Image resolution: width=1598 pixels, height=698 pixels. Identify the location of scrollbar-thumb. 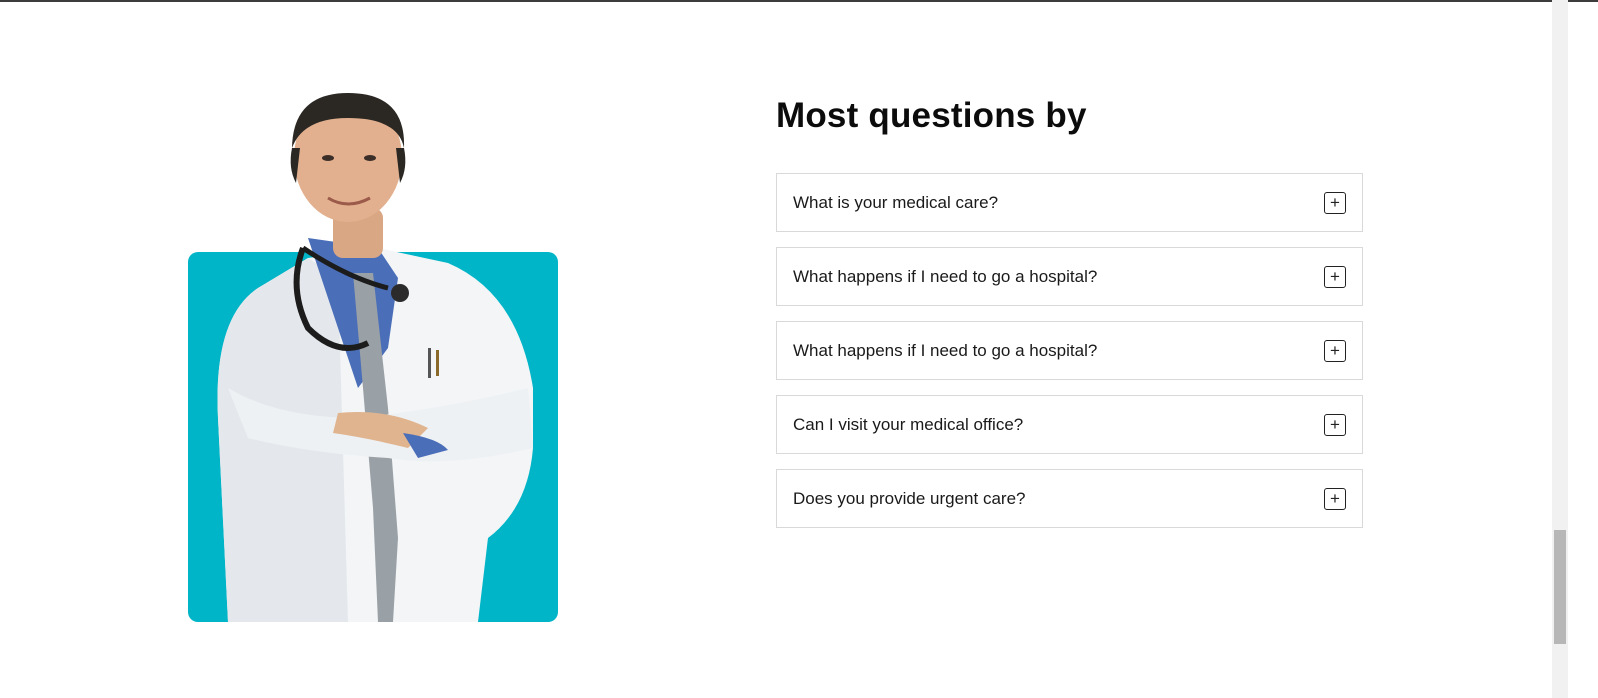
(1560, 587).